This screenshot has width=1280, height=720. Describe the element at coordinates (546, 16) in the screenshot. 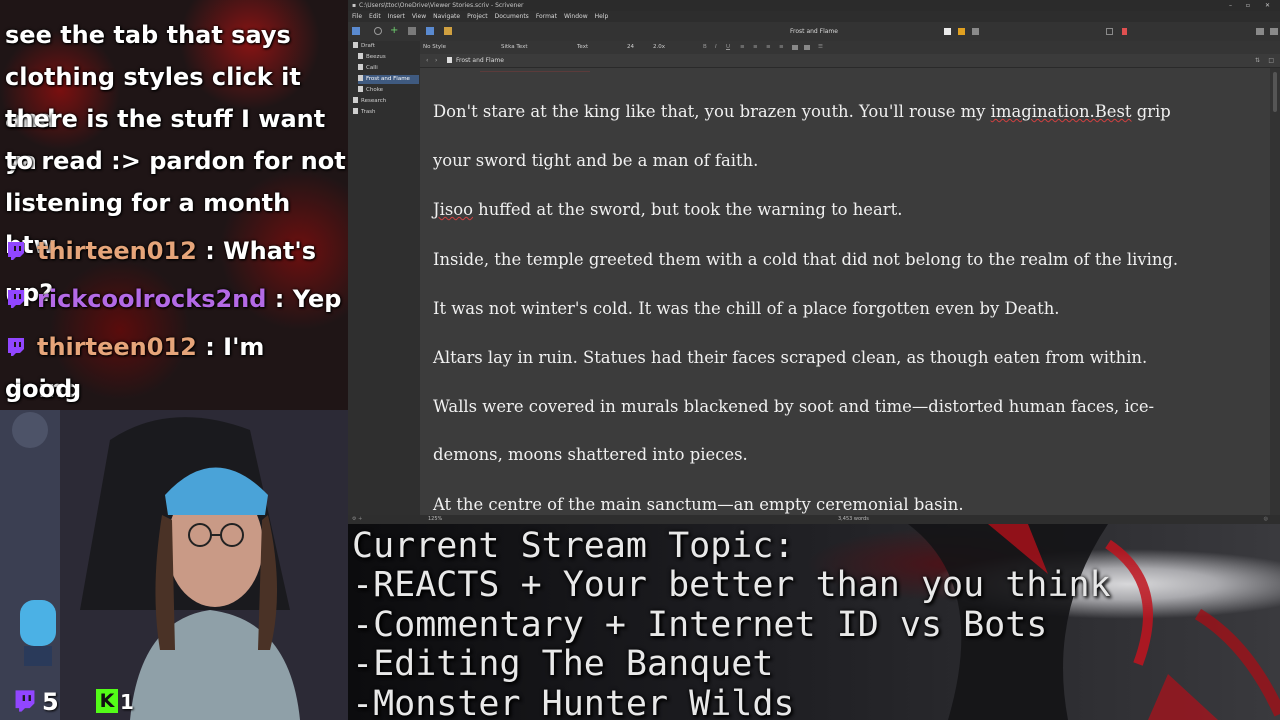

I see `menu-format: Format` at that location.